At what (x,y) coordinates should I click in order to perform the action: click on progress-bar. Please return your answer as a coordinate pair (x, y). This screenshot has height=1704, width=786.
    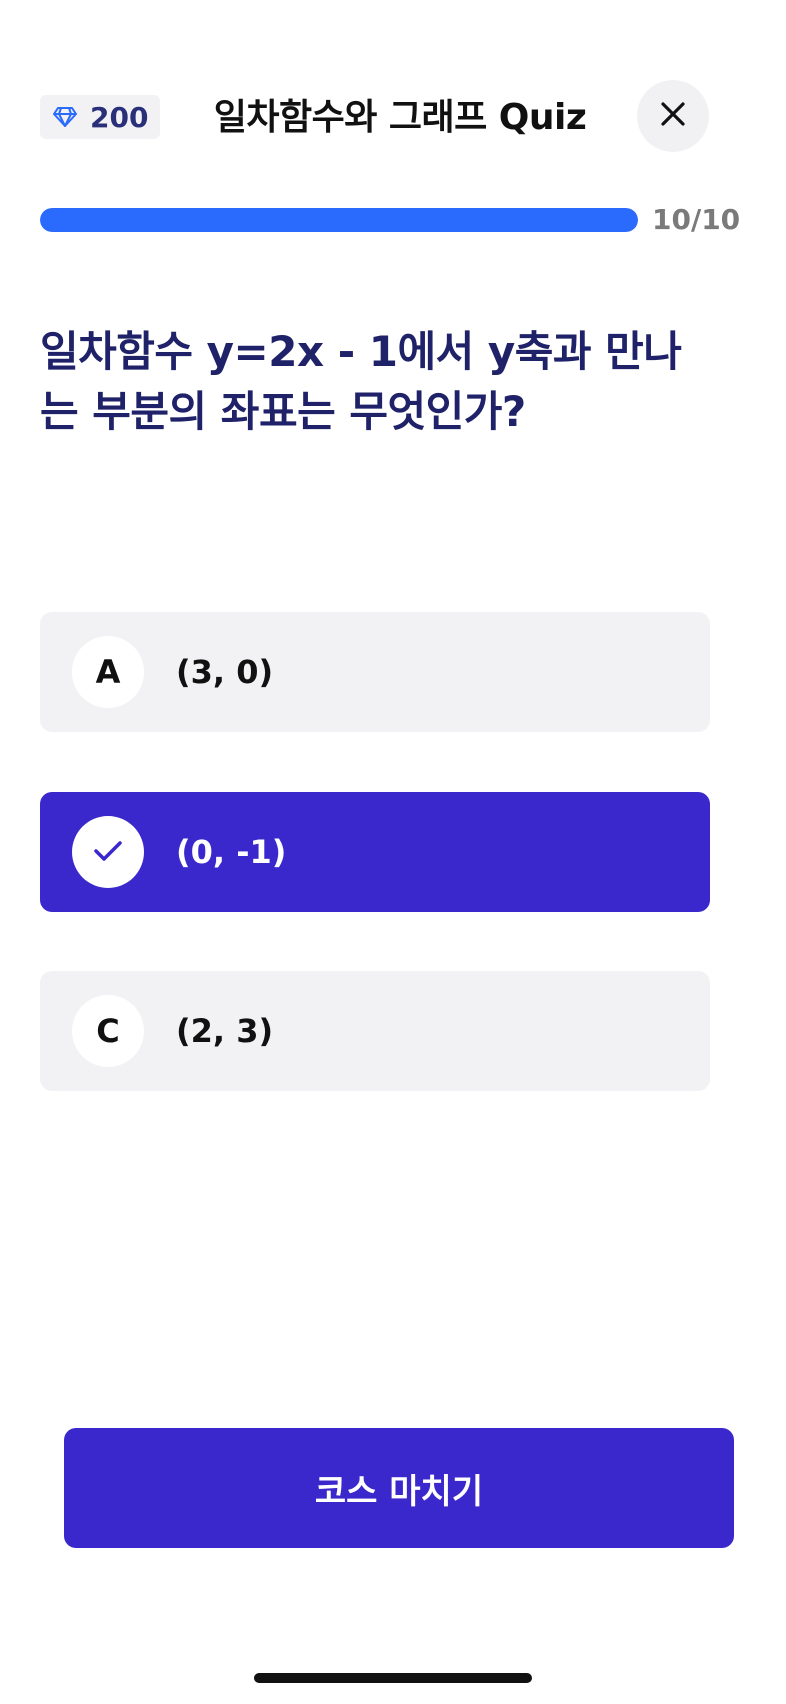
    Looking at the image, I should click on (339, 220).